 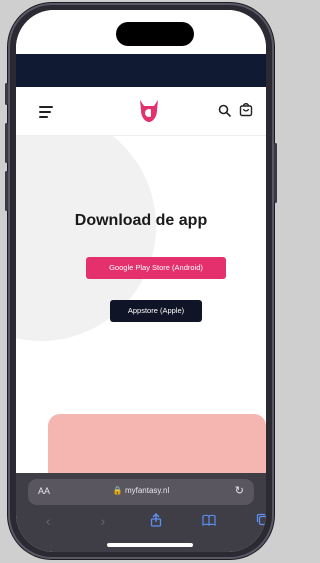 What do you see at coordinates (156, 268) in the screenshot?
I see `google-play-button: Google Play Store (Android)` at bounding box center [156, 268].